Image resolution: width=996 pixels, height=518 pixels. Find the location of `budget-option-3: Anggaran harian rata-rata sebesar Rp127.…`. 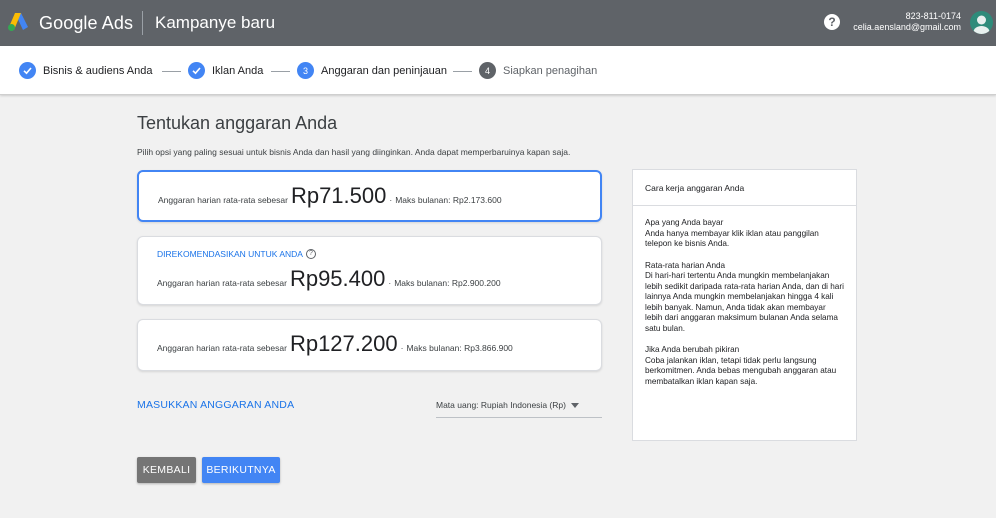

budget-option-3: Anggaran harian rata-rata sebesar Rp127.… is located at coordinates (369, 345).